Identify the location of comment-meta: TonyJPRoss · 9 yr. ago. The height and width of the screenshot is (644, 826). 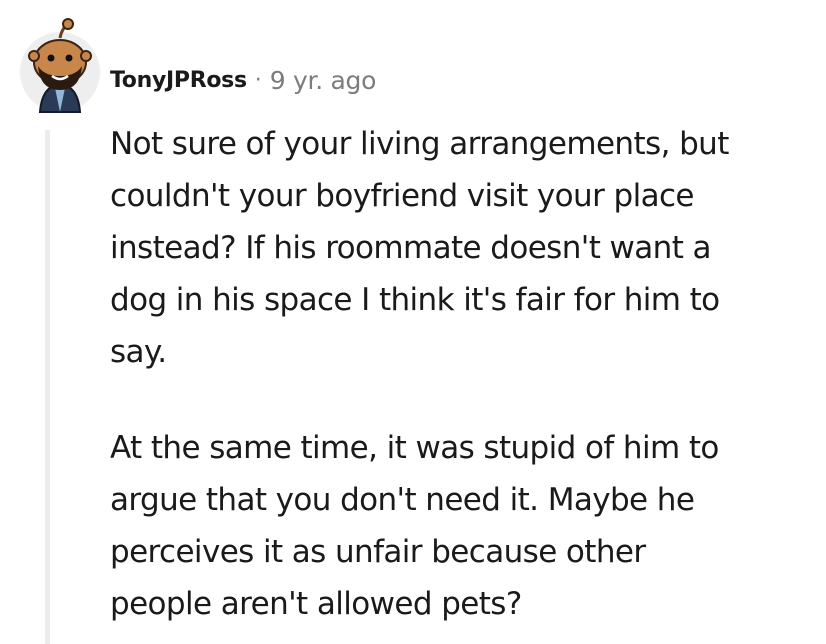
(243, 80).